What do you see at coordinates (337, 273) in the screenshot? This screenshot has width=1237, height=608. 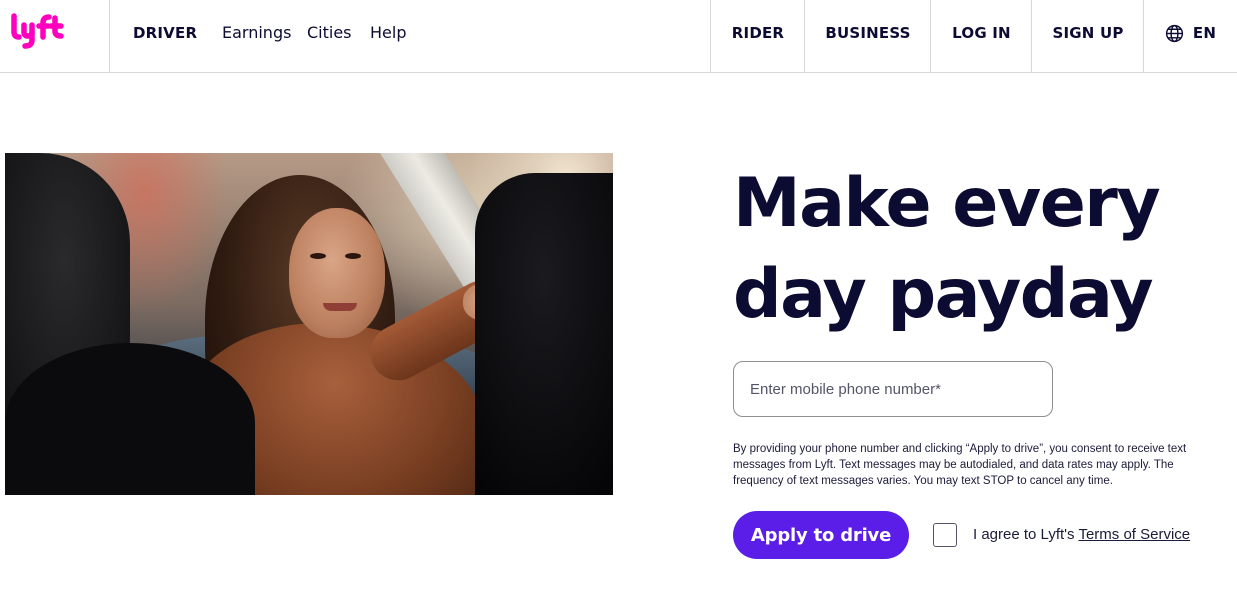 I see `photo-driver-face` at bounding box center [337, 273].